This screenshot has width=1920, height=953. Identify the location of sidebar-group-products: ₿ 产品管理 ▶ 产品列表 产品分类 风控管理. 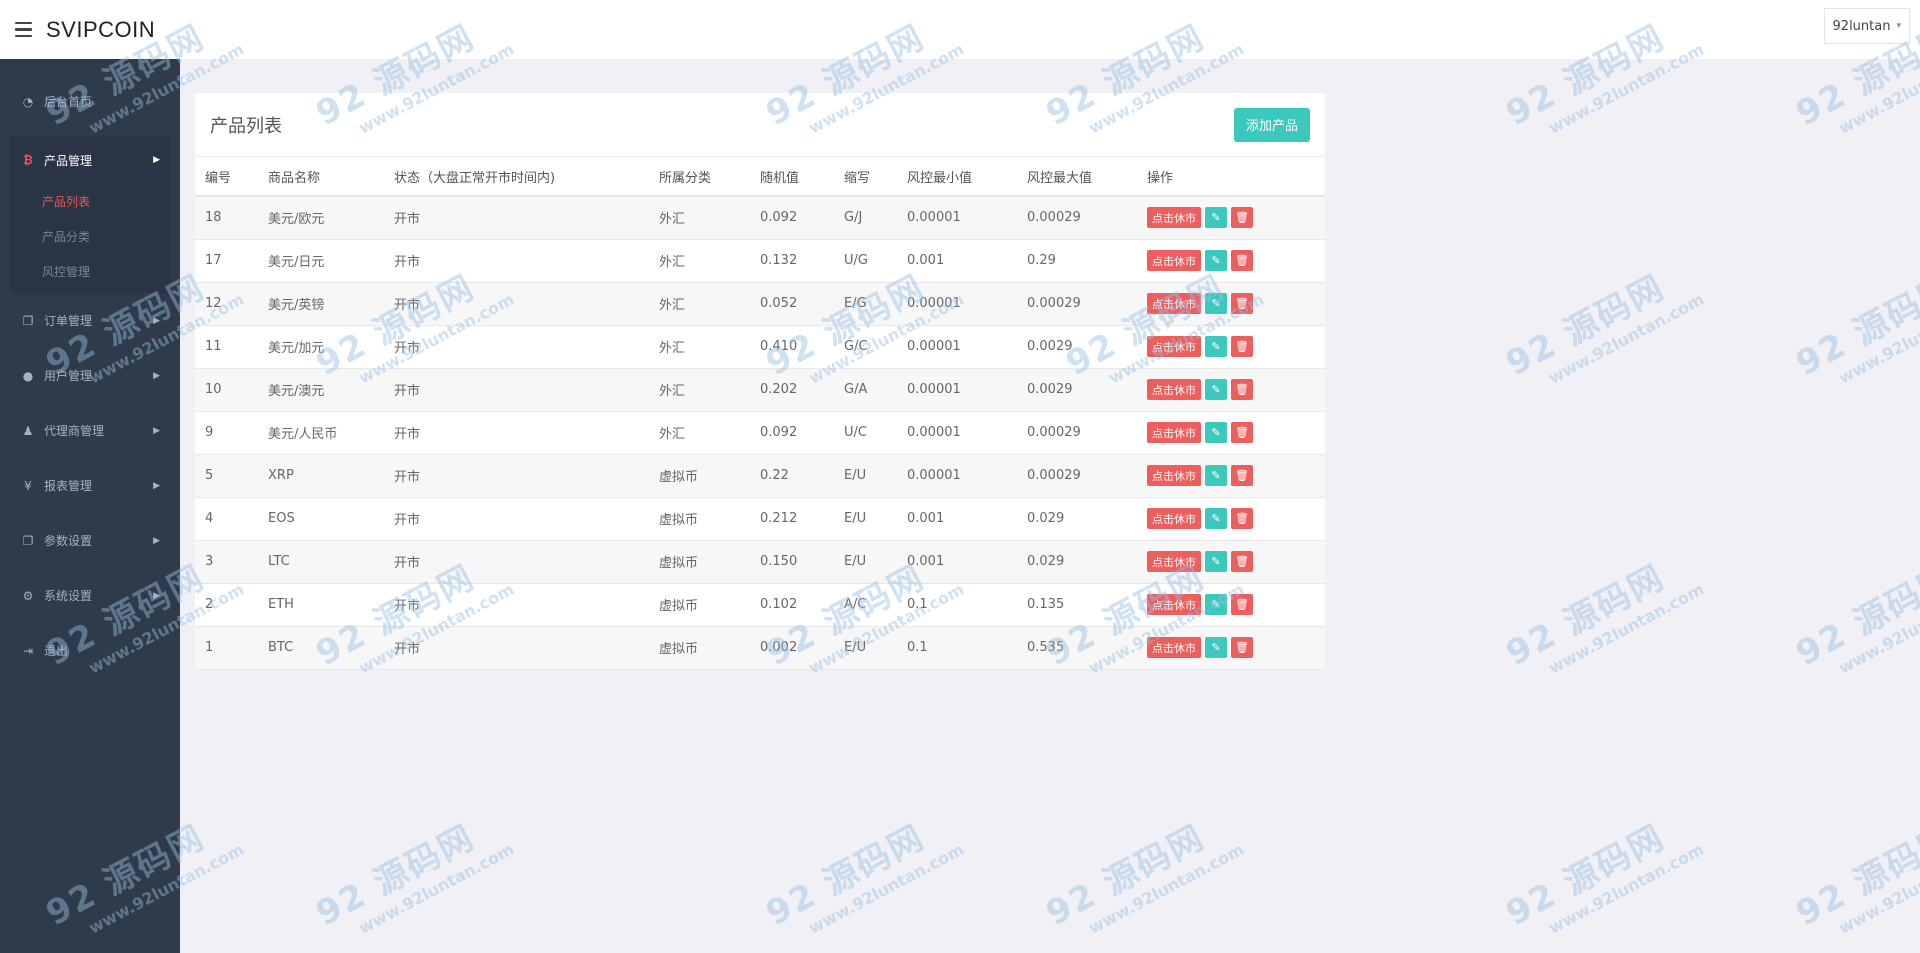
(90, 214).